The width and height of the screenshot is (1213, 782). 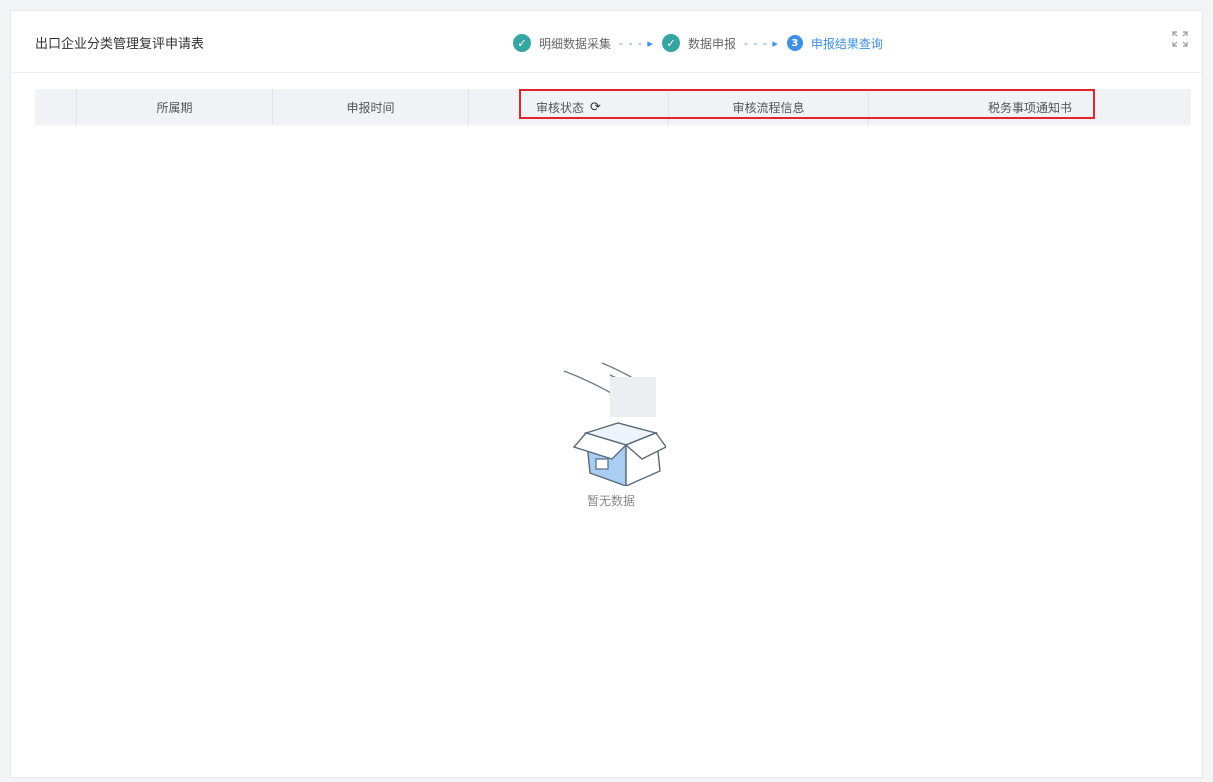 I want to click on empty-state-text: 暂无数据, so click(x=610, y=501).